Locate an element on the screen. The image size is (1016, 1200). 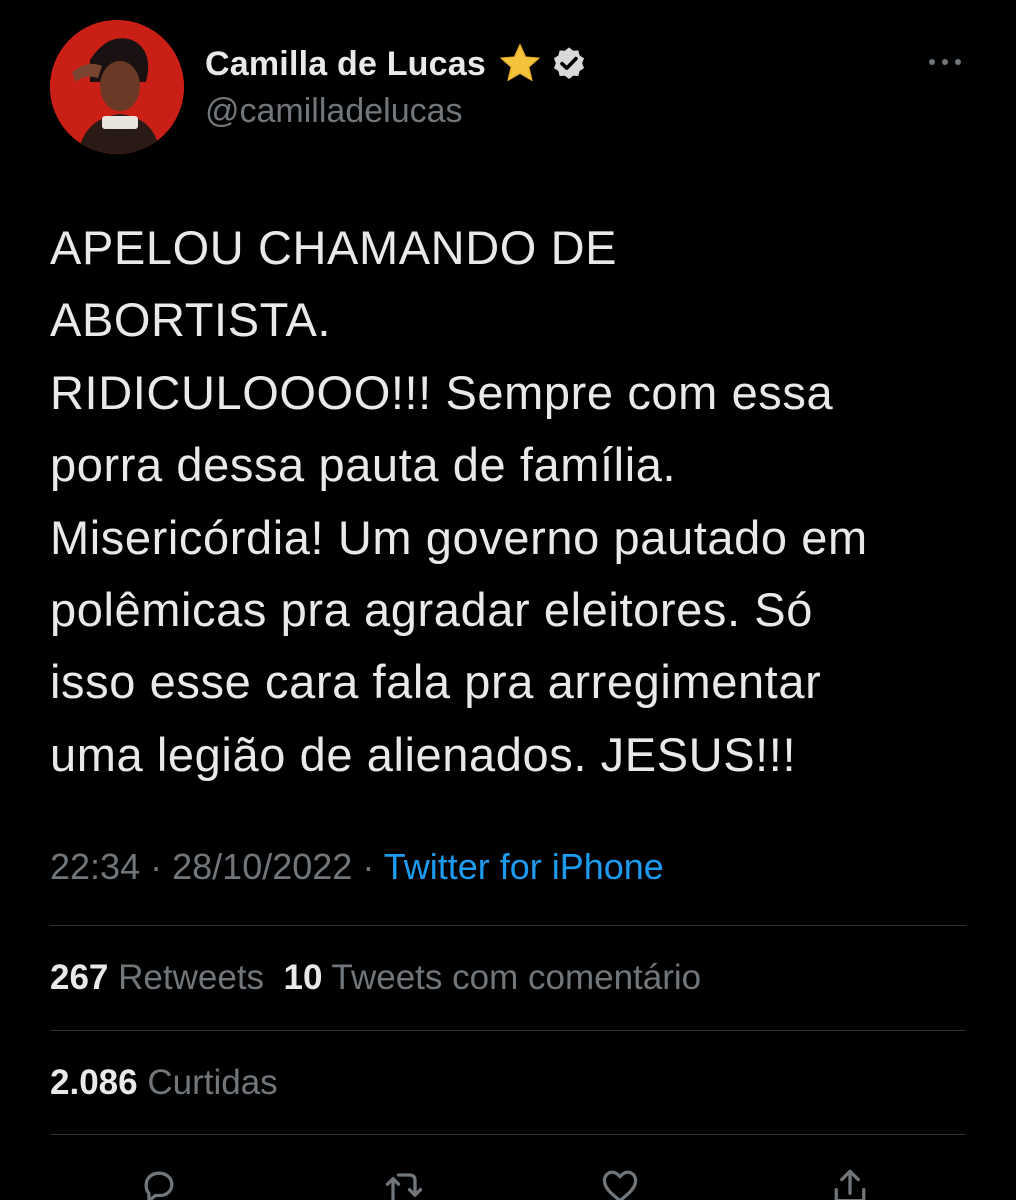
likes-stats-row: 2.086 Curtidas is located at coordinates (164, 1083).